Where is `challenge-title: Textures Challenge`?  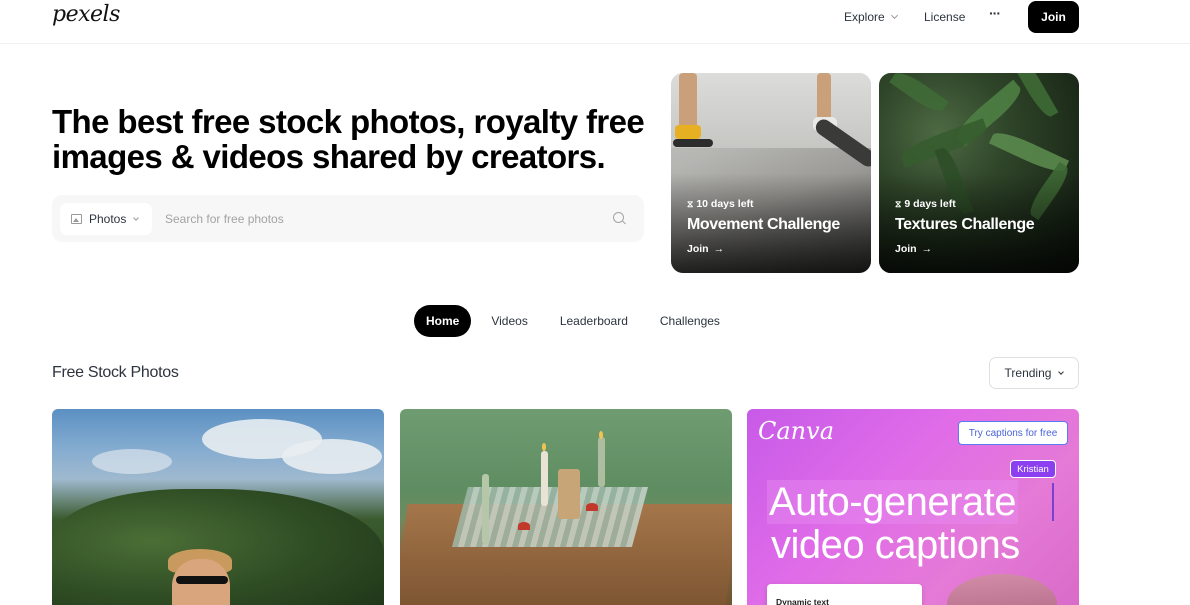 challenge-title: Textures Challenge is located at coordinates (965, 224).